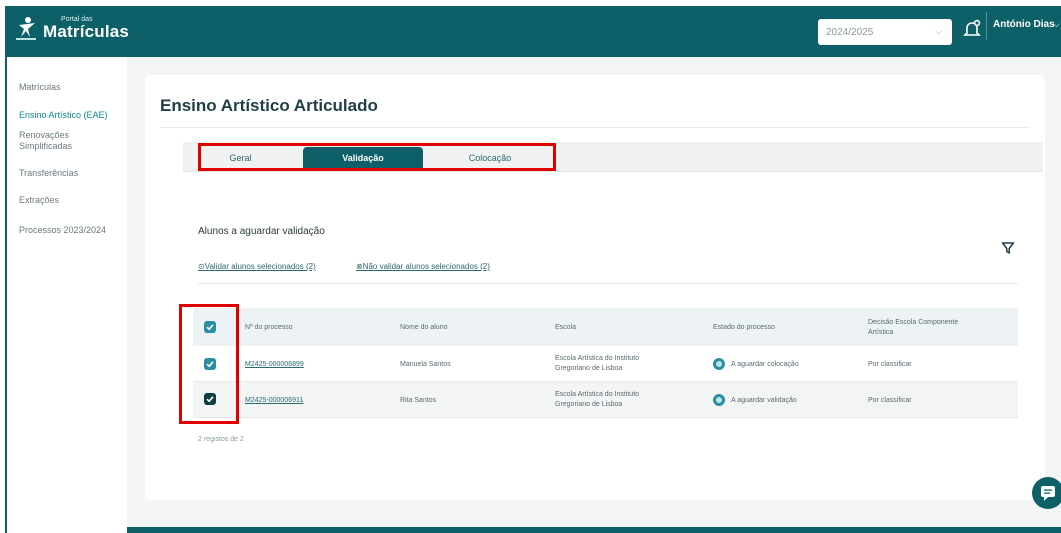 The height and width of the screenshot is (533, 1061). I want to click on sidebar-item-renovacoes: Renovações Simplificadas, so click(45, 141).